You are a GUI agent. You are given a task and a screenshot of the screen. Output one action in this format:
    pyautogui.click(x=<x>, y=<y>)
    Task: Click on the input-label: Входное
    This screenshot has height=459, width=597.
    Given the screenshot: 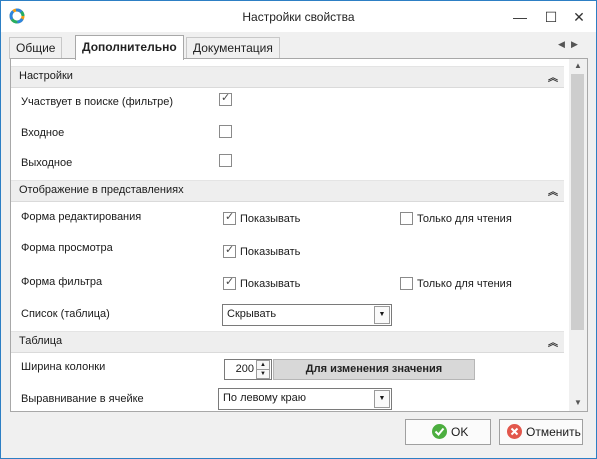 What is the action you would take?
    pyautogui.click(x=43, y=133)
    